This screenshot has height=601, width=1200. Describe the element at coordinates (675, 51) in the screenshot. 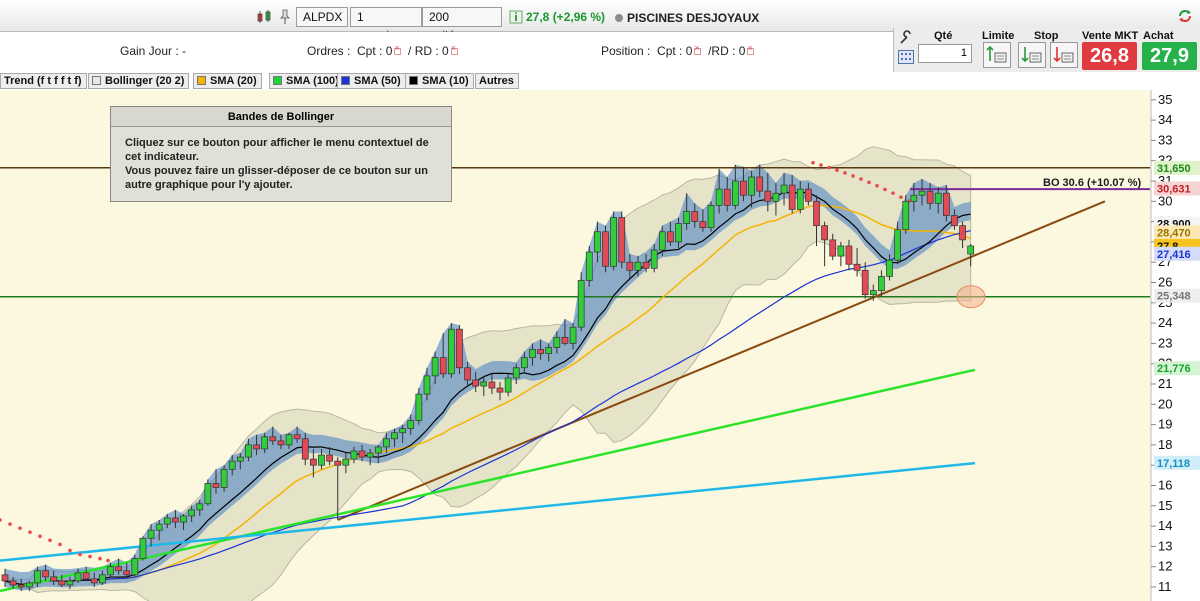

I see `position-cpt: Cpt : 0` at that location.